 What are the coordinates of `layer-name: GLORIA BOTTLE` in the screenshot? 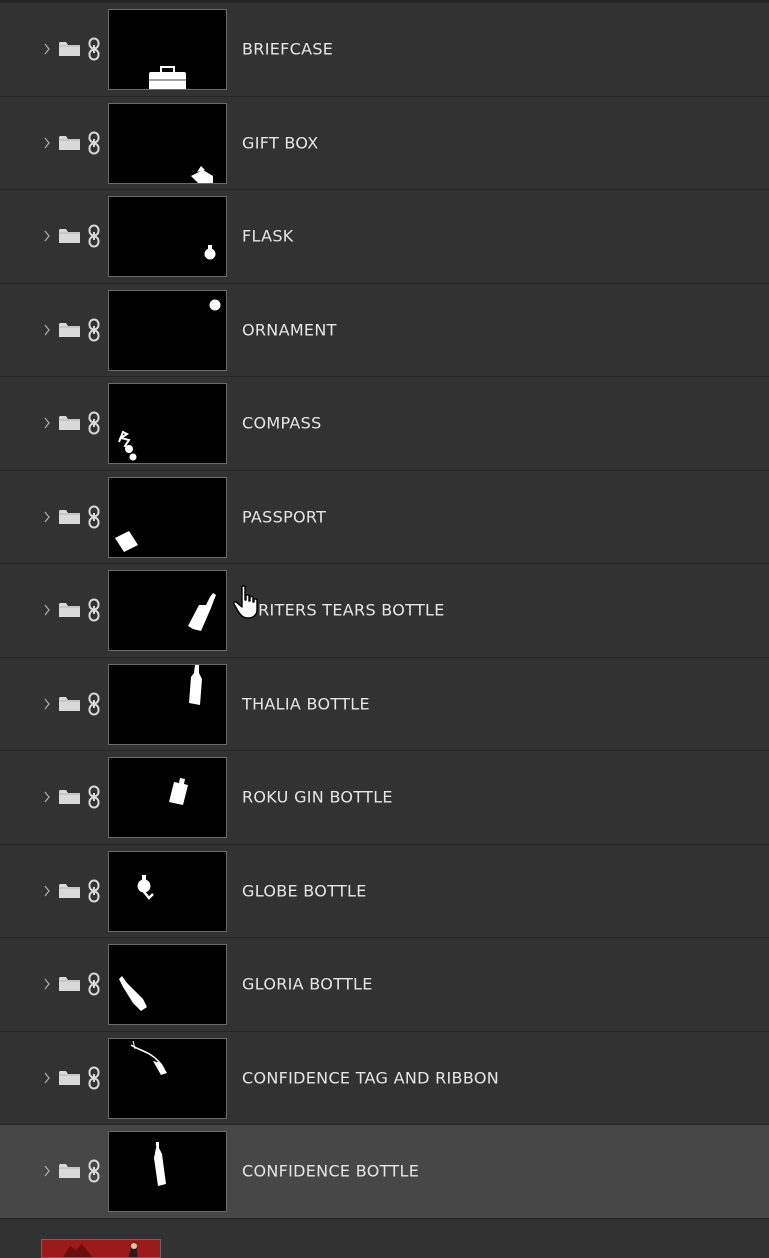 It's located at (307, 984).